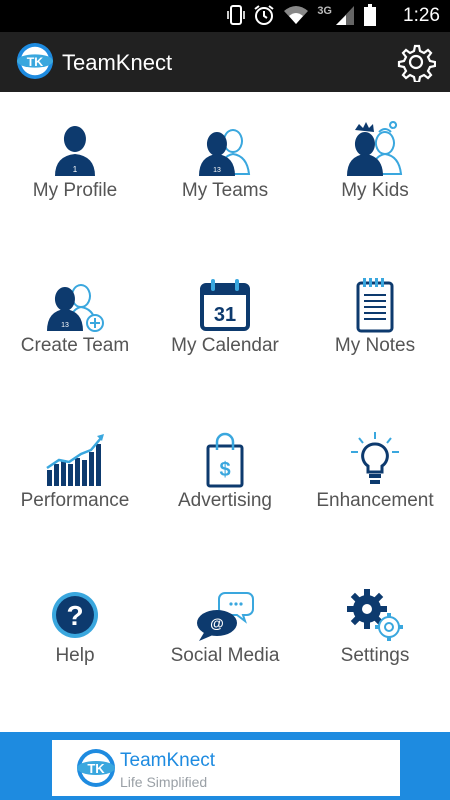 The width and height of the screenshot is (450, 800). I want to click on status-icons: 3G, so click(301, 15).